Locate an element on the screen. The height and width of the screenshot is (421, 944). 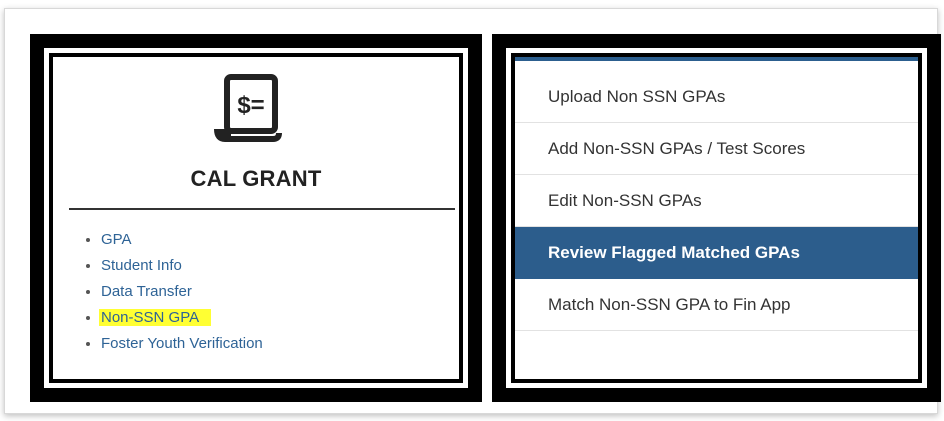
menu-item-edit-non-ssn-gpas: Edit Non-SSN GPAs is located at coordinates (716, 201).